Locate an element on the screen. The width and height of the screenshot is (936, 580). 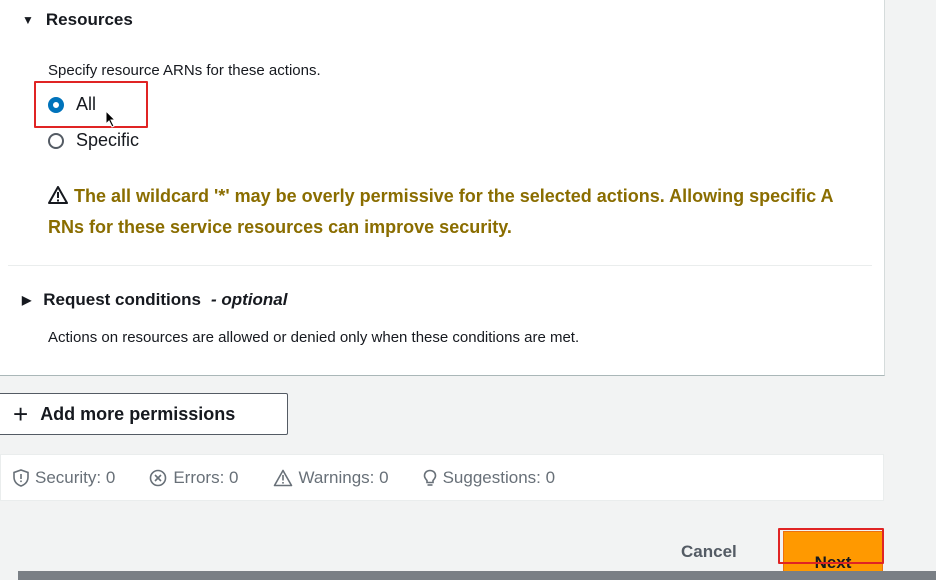
add-more-permissions-button: + Add more permissions is located at coordinates (144, 414).